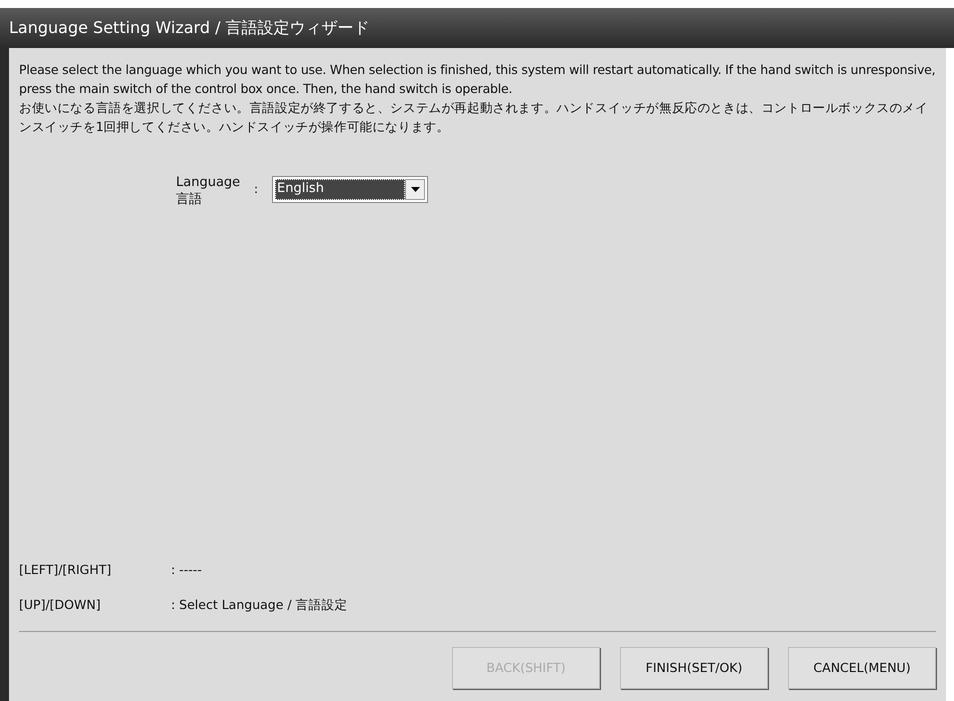 This screenshot has height=701, width=954. Describe the element at coordinates (862, 668) in the screenshot. I see `wizard-button: CANCEL(MENU)` at that location.